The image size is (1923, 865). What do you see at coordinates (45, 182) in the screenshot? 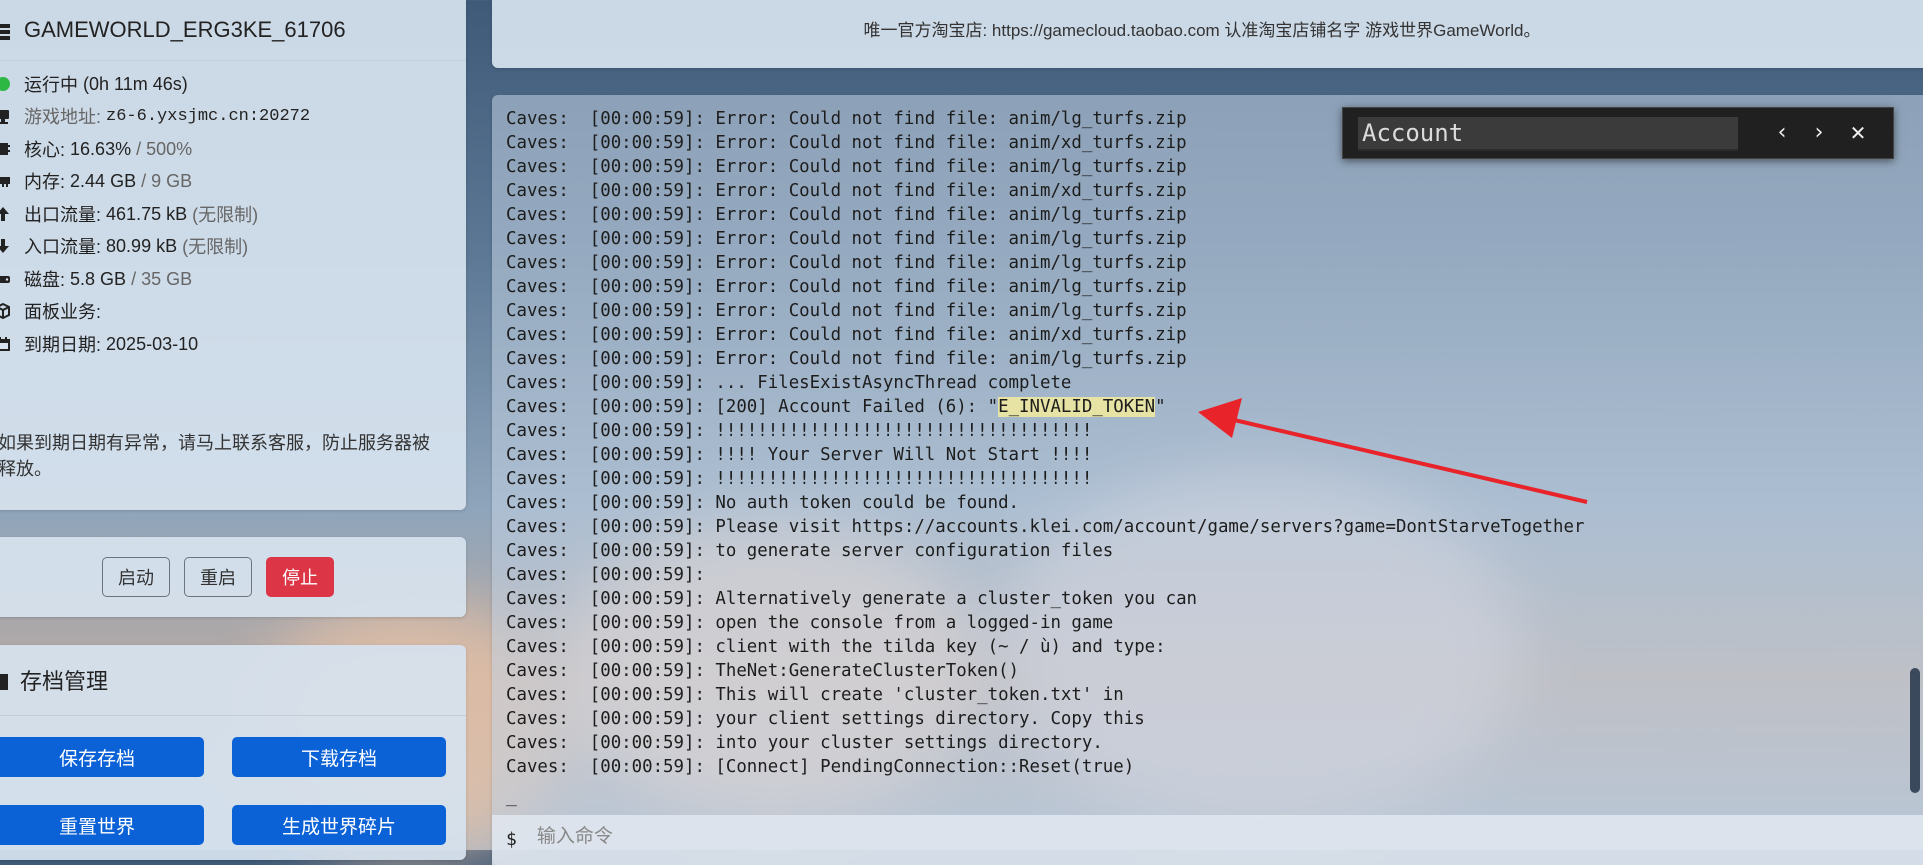
I see `memory-label: 内存:` at bounding box center [45, 182].